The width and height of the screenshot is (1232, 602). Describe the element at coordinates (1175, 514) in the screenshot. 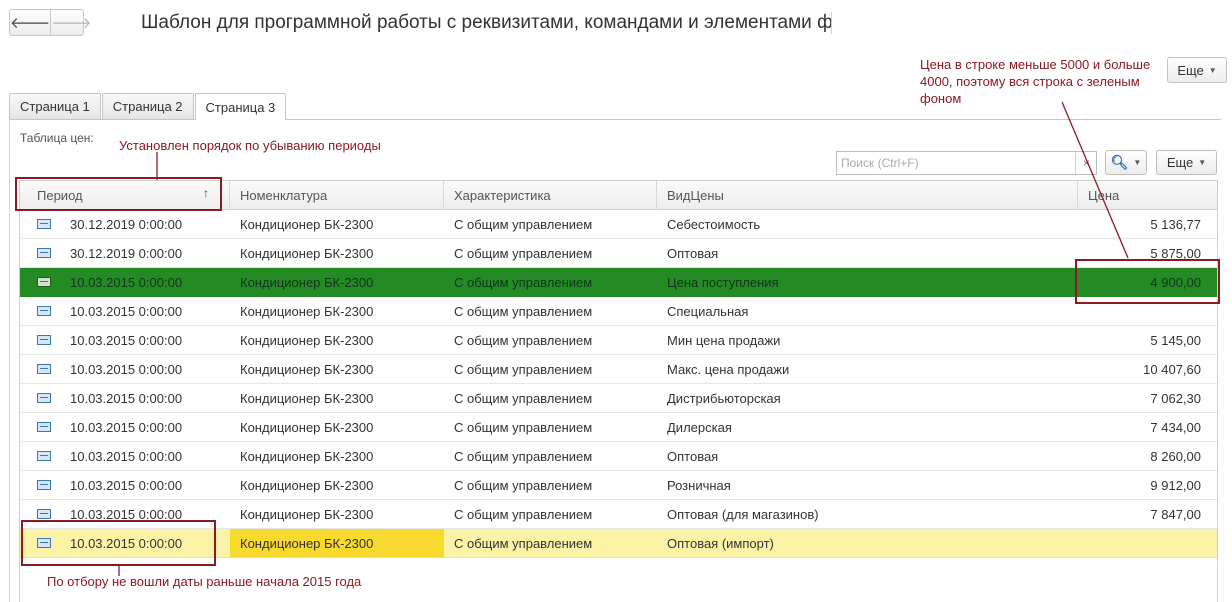

I see `cell-price: 7 847,00` at that location.